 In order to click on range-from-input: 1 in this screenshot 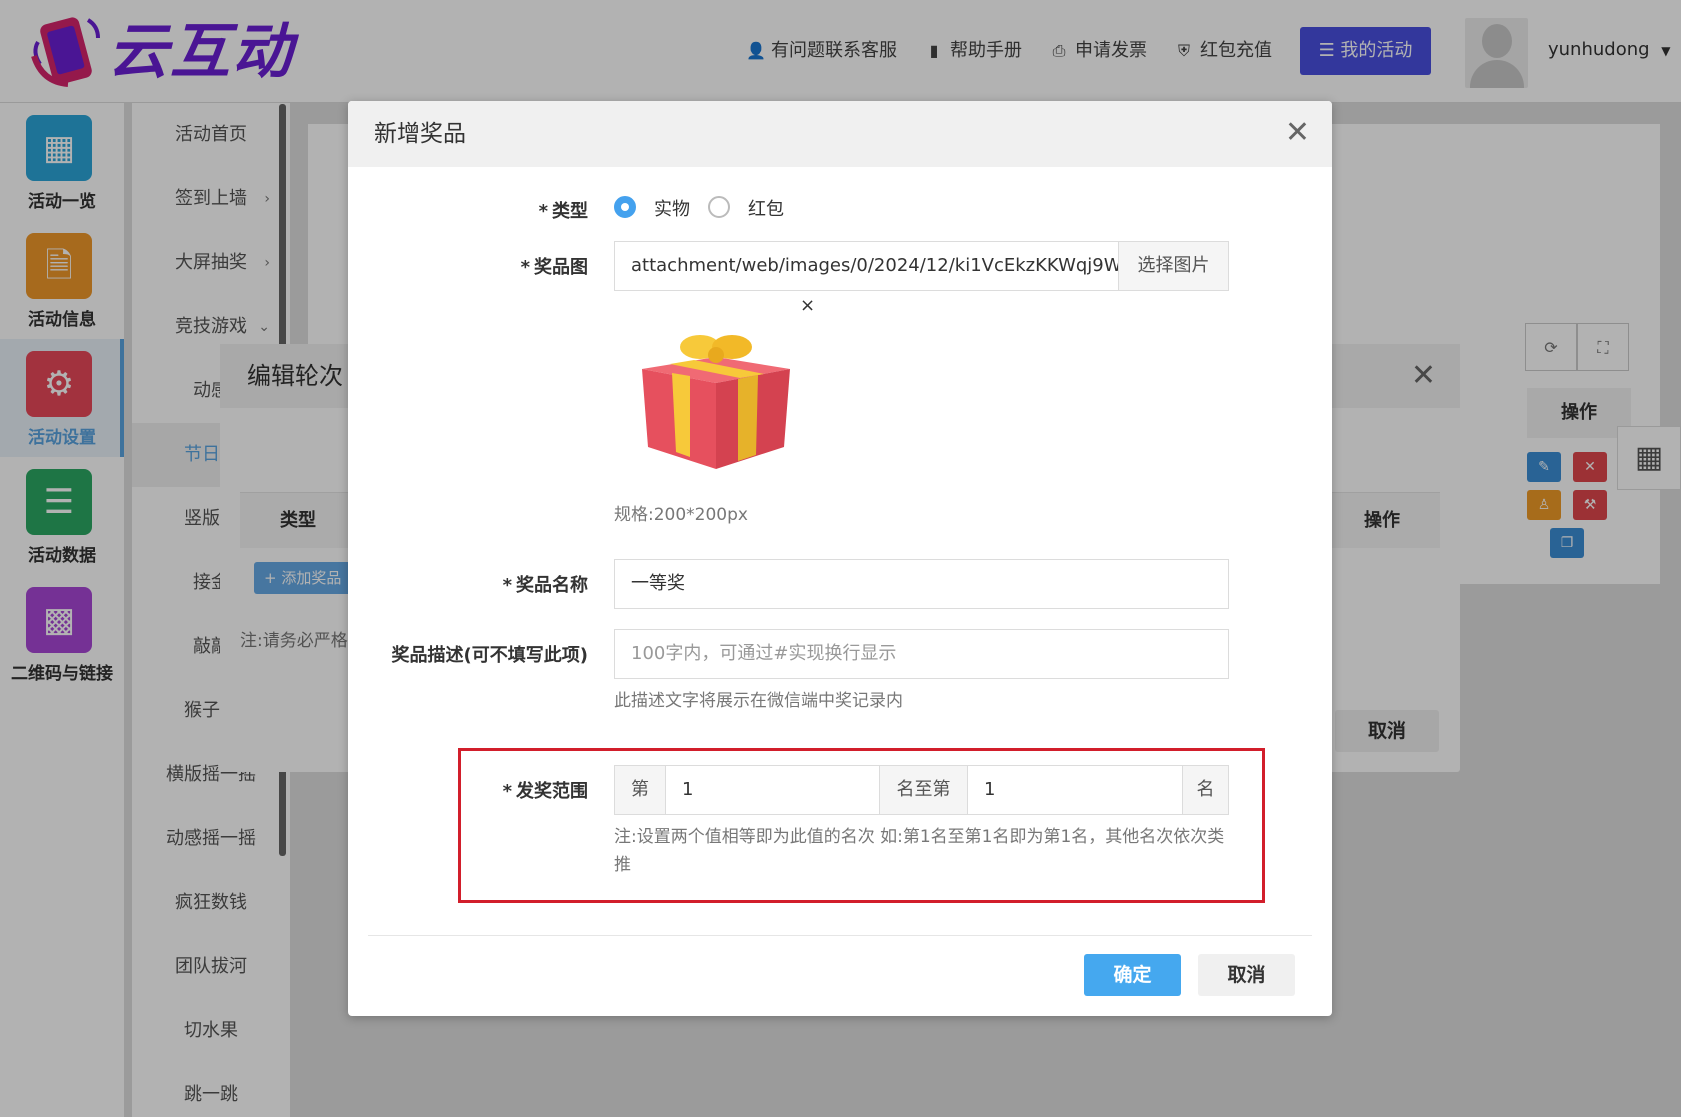, I will do `click(772, 790)`.